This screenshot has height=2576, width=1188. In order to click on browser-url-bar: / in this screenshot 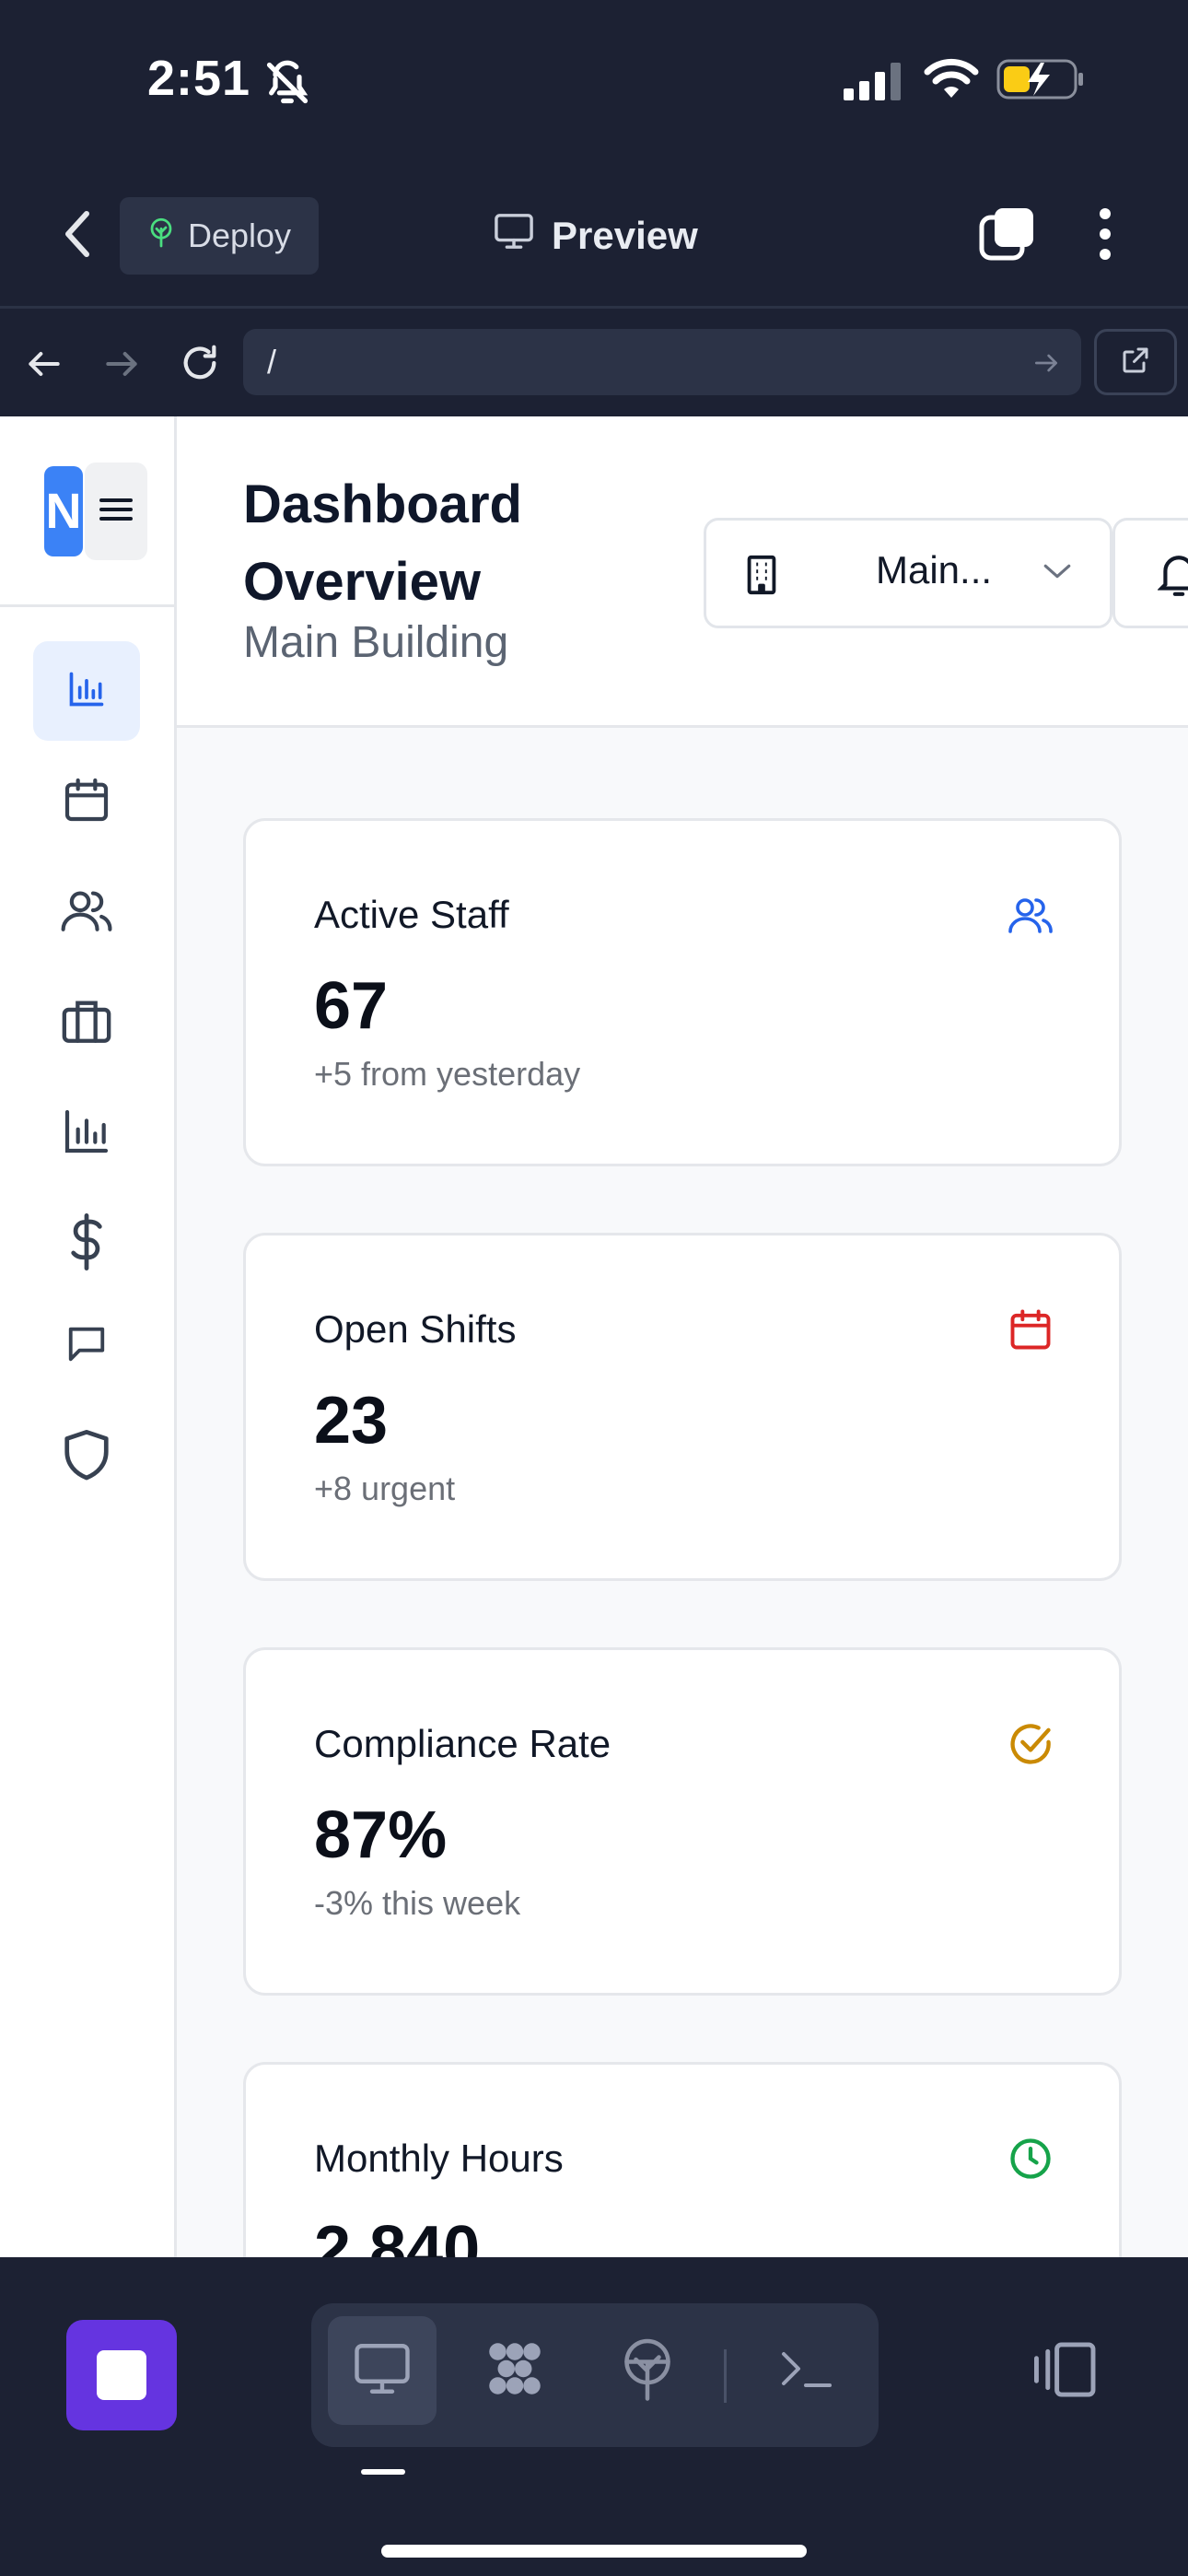, I will do `click(594, 361)`.